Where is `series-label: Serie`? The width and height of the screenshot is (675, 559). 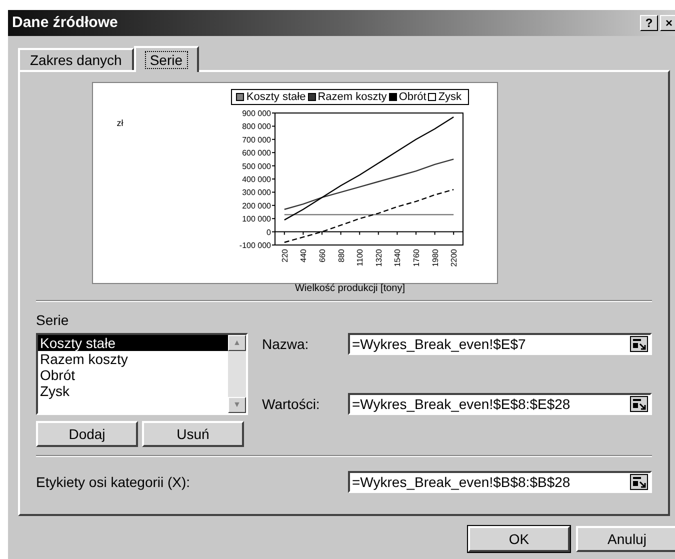
series-label: Serie is located at coordinates (53, 320).